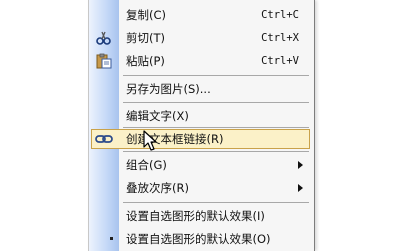  I want to click on menu-item-edit-text: 编辑文字(X), so click(201, 116).